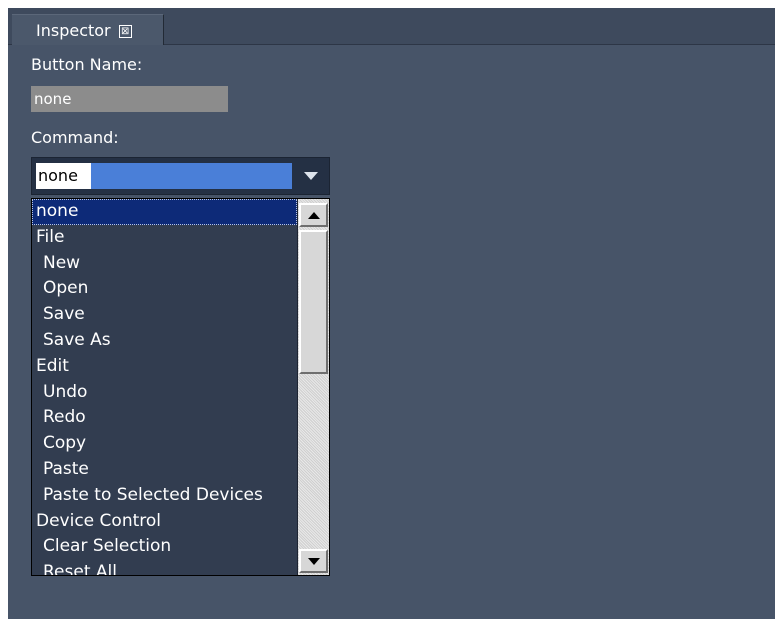 The width and height of the screenshot is (775, 619). I want to click on tab-inspector: Inspector ⊠, so click(88, 29).